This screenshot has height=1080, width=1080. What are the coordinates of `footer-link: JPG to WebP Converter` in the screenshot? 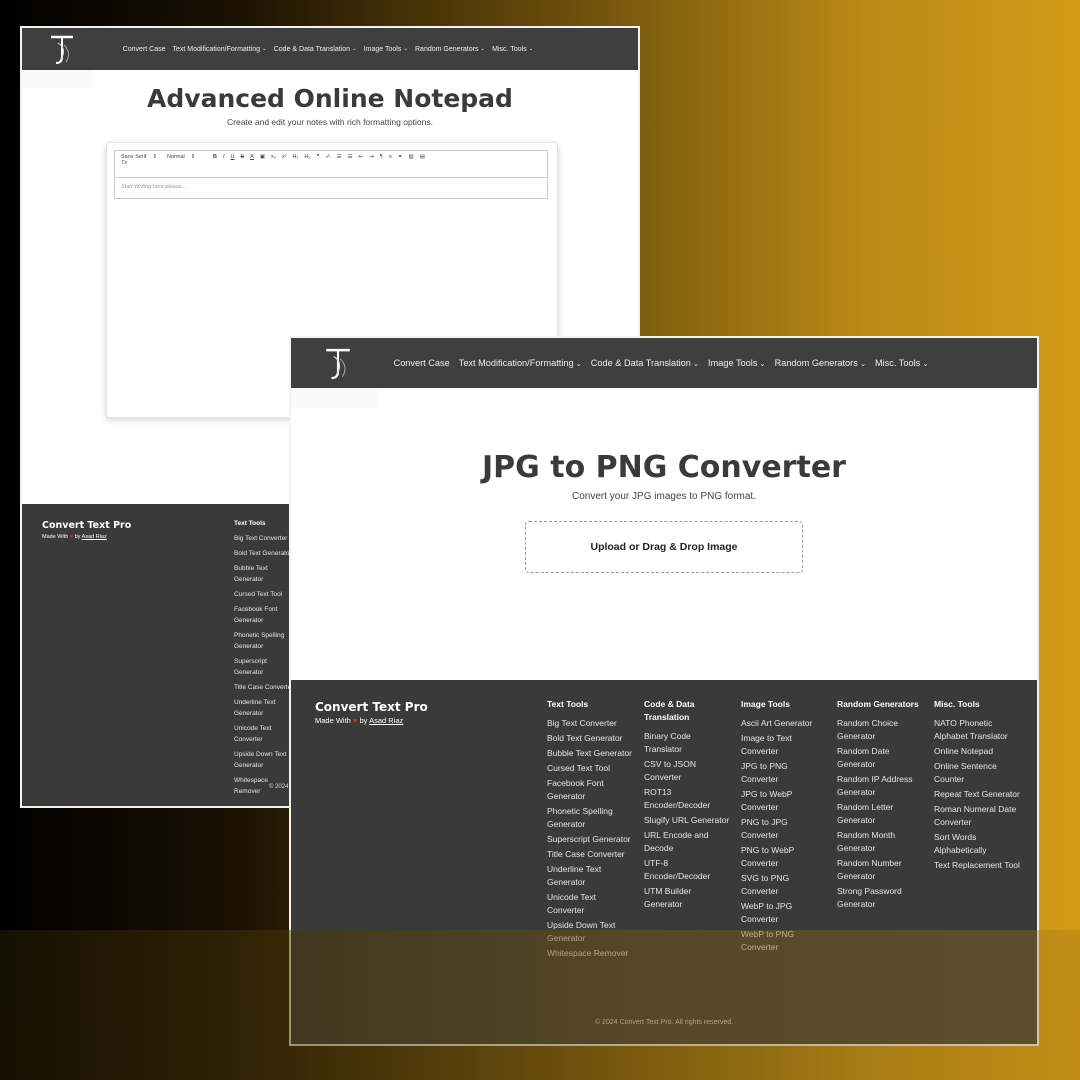 It's located at (784, 801).